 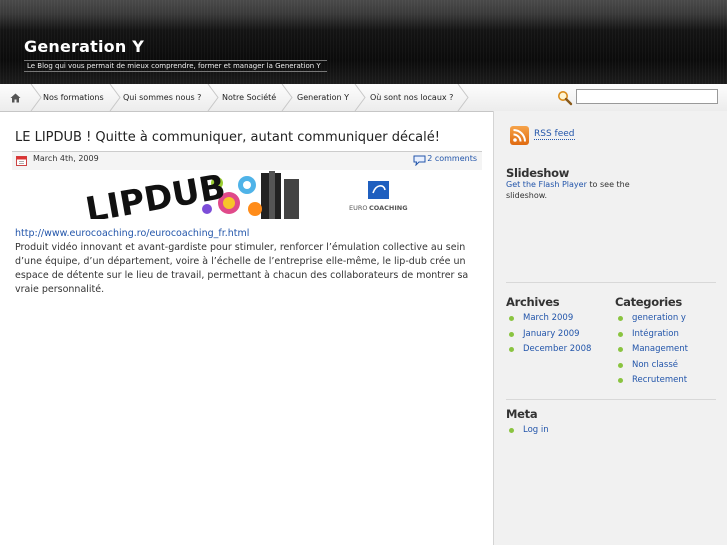 What do you see at coordinates (548, 352) in the screenshot?
I see `archive-item: December 2008` at bounding box center [548, 352].